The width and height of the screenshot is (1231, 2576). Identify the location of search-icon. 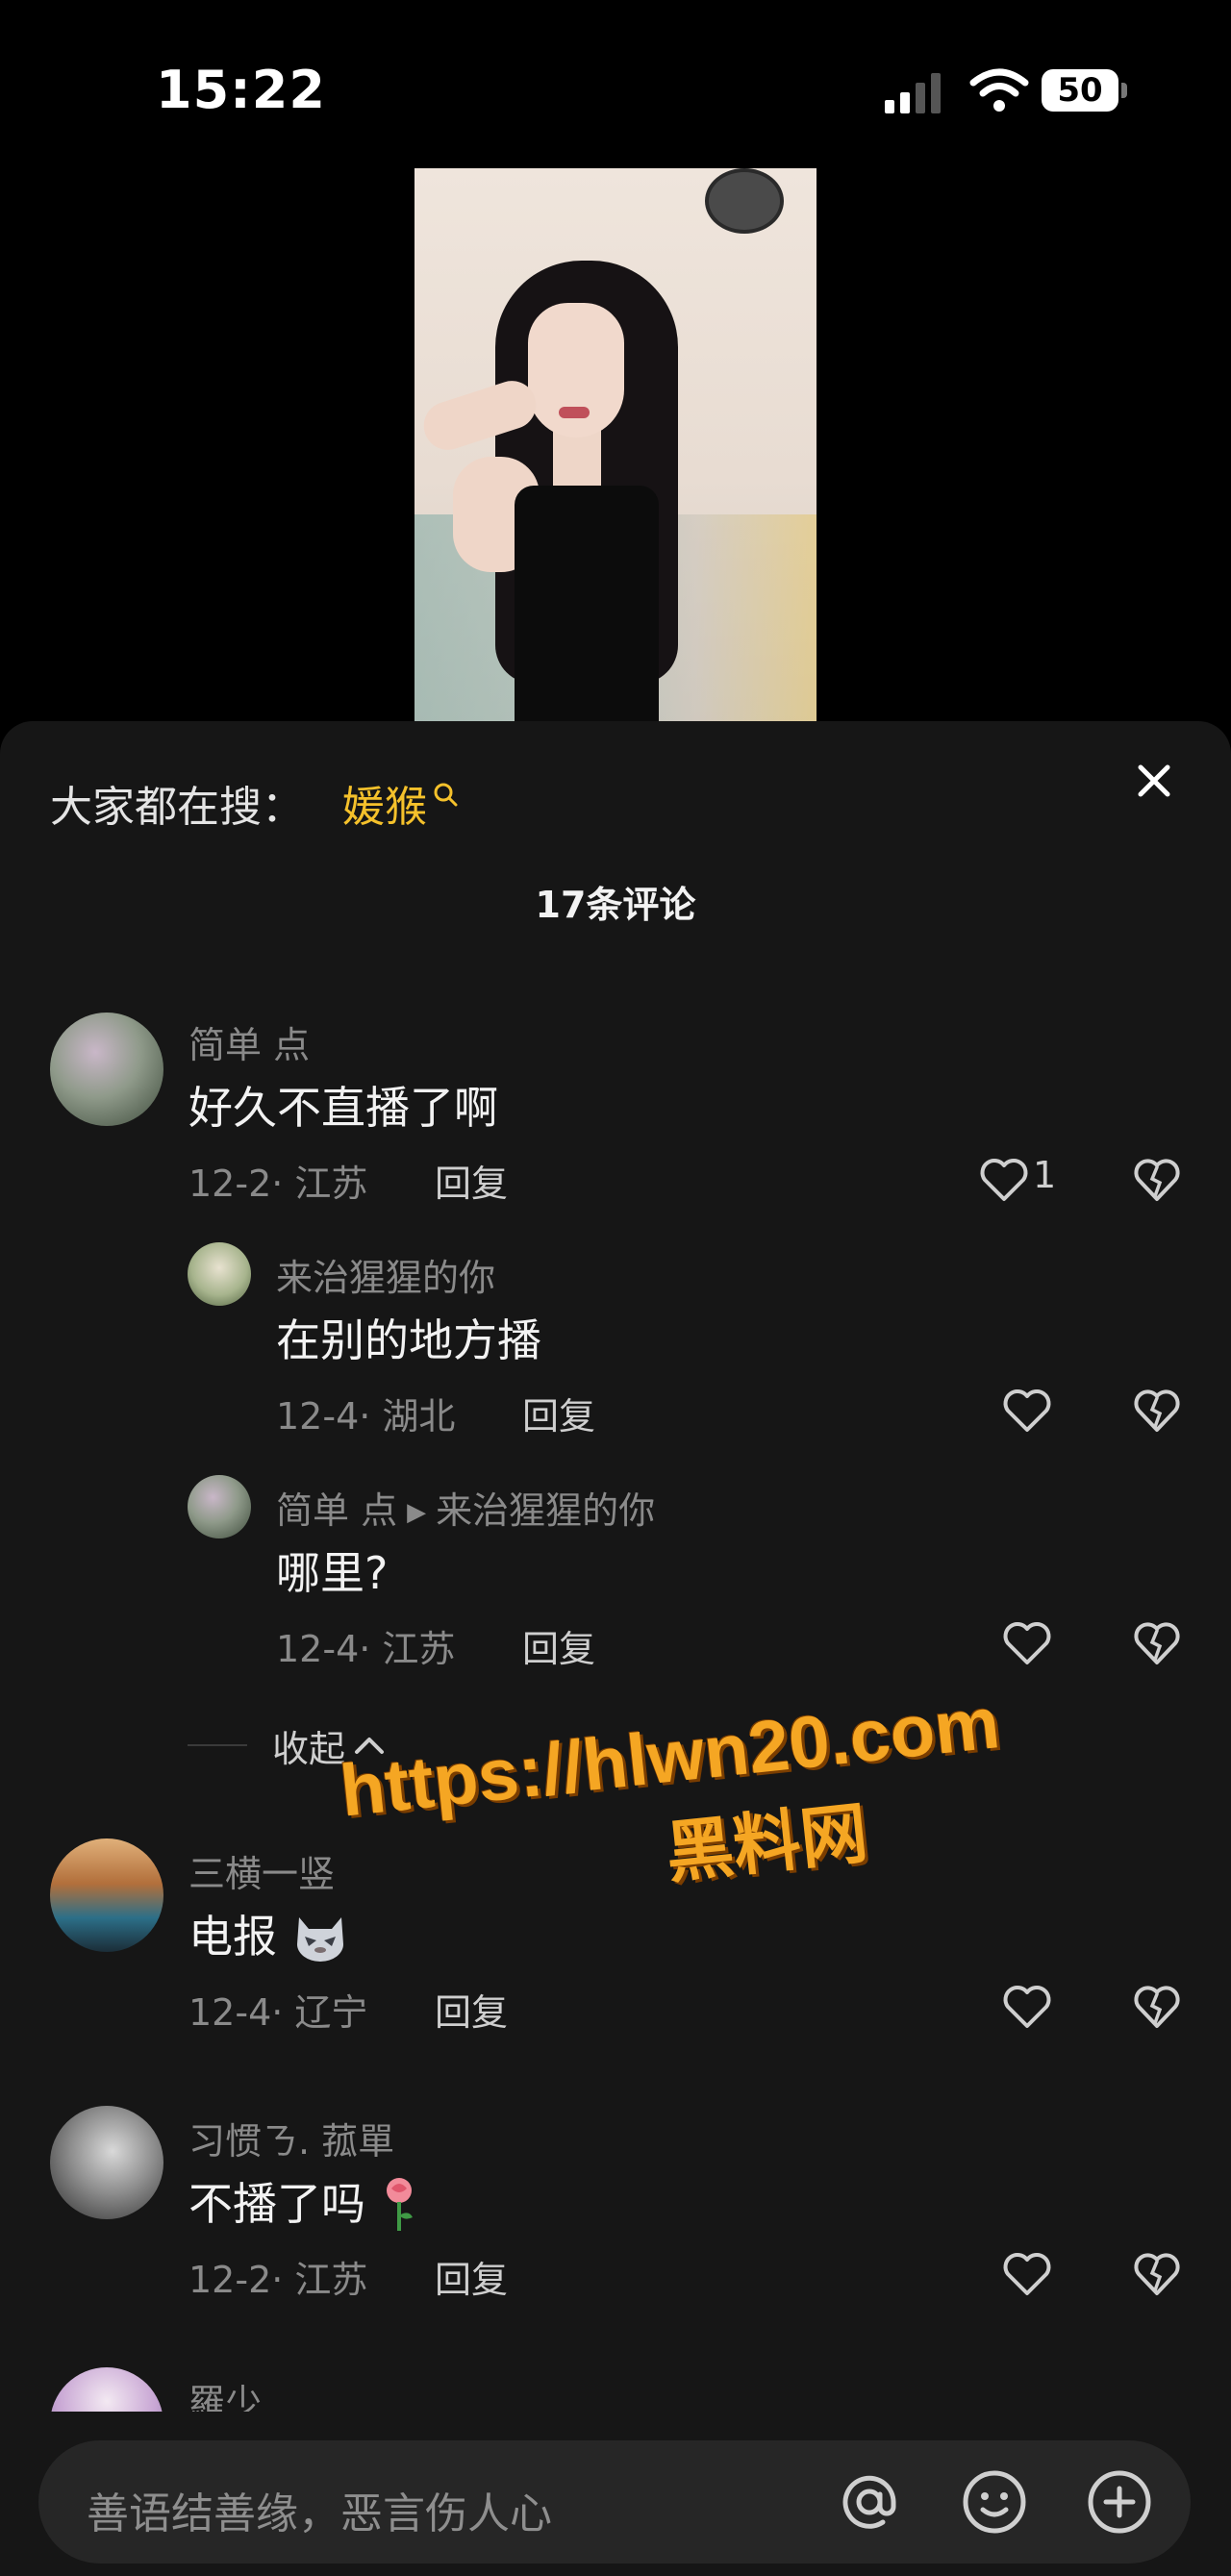
(446, 795).